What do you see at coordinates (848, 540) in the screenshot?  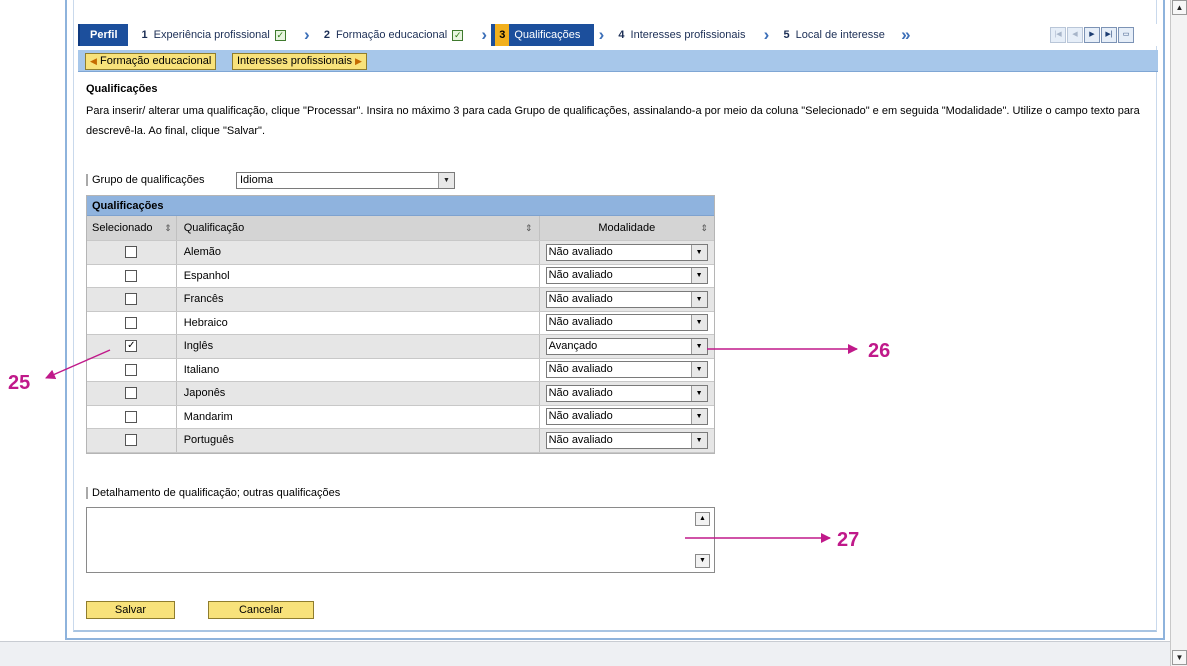 I see `annotation-label-27: 27` at bounding box center [848, 540].